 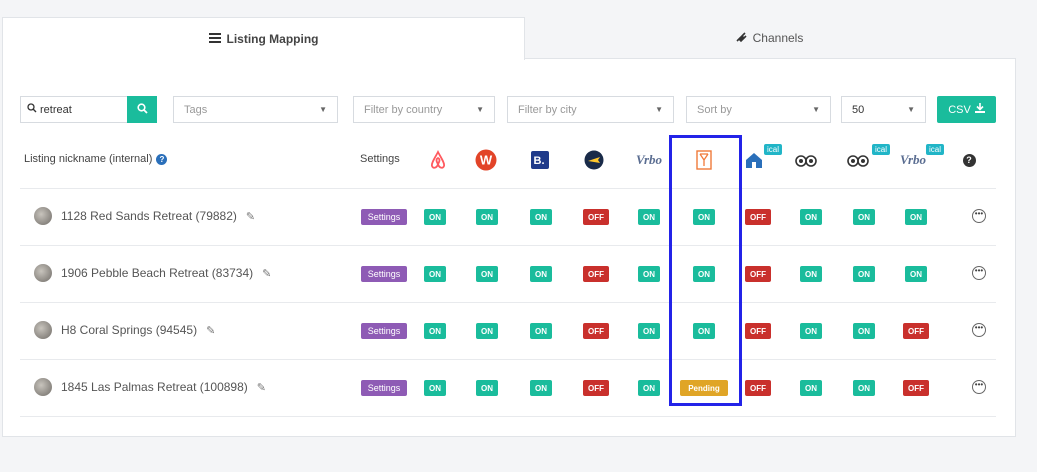 I want to click on tab-channels: Channels, so click(x=769, y=38).